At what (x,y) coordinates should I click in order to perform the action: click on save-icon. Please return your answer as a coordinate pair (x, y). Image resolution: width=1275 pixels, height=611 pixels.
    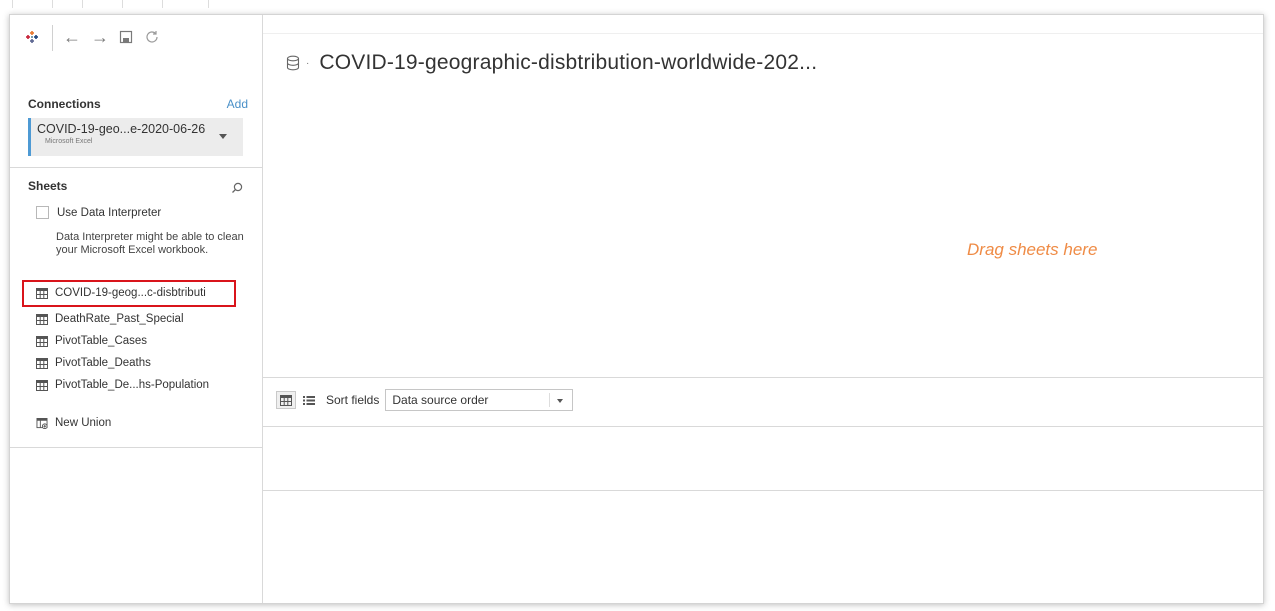
    Looking at the image, I should click on (126, 37).